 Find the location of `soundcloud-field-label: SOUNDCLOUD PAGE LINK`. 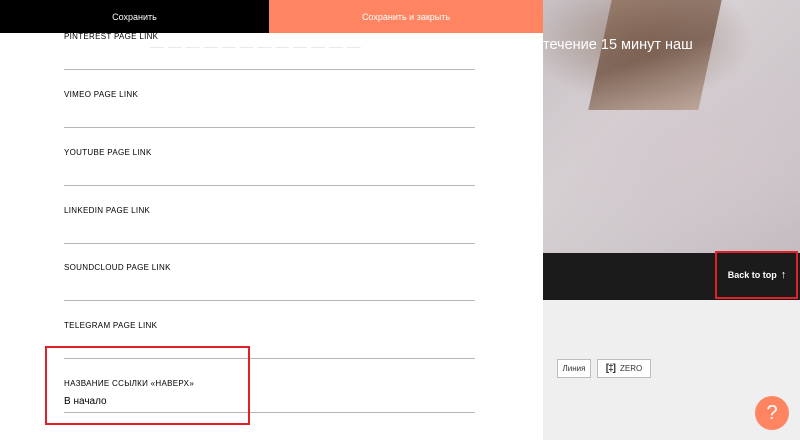

soundcloud-field-label: SOUNDCLOUD PAGE LINK is located at coordinates (117, 267).